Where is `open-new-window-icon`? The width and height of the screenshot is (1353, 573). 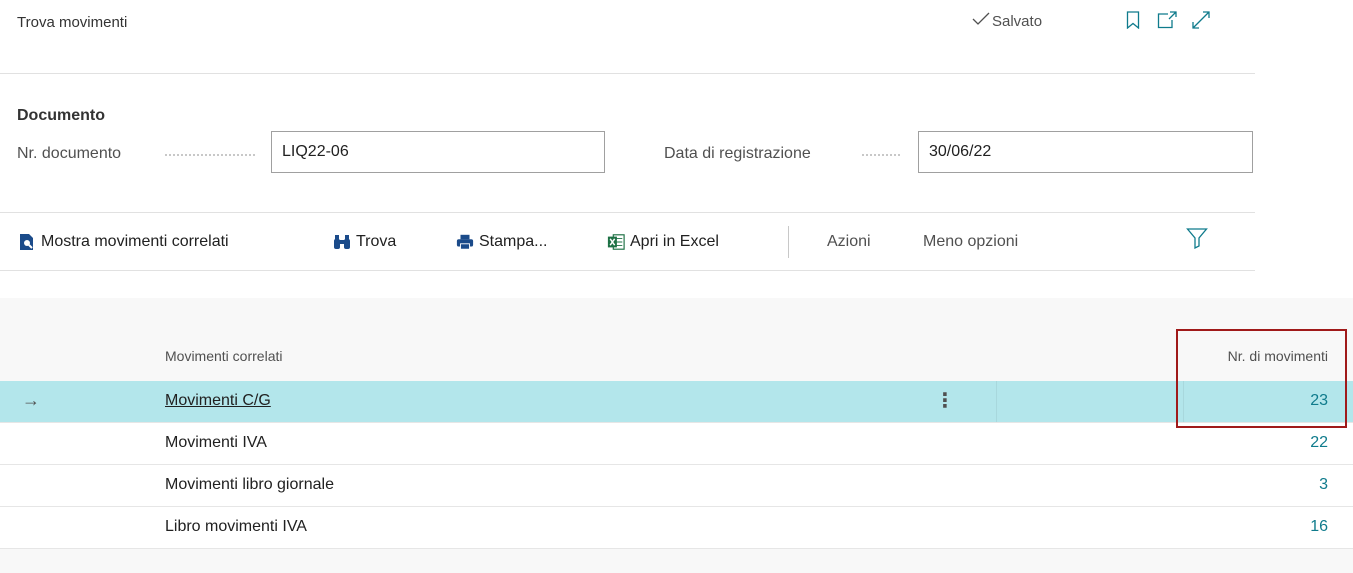
open-new-window-icon is located at coordinates (1167, 20).